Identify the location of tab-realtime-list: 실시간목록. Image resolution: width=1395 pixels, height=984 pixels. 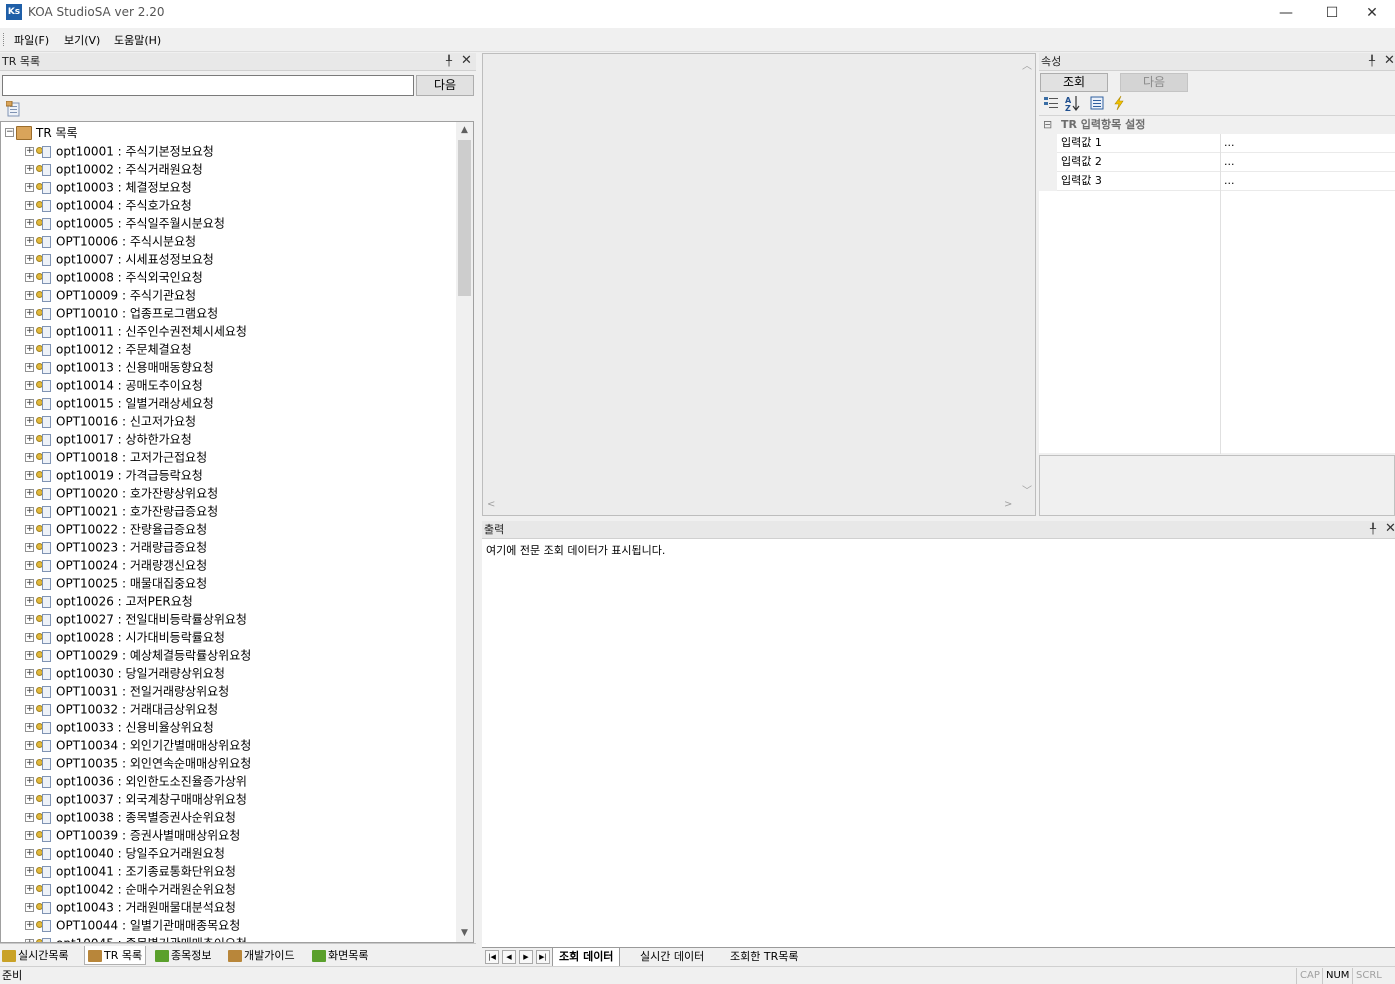
(35, 955).